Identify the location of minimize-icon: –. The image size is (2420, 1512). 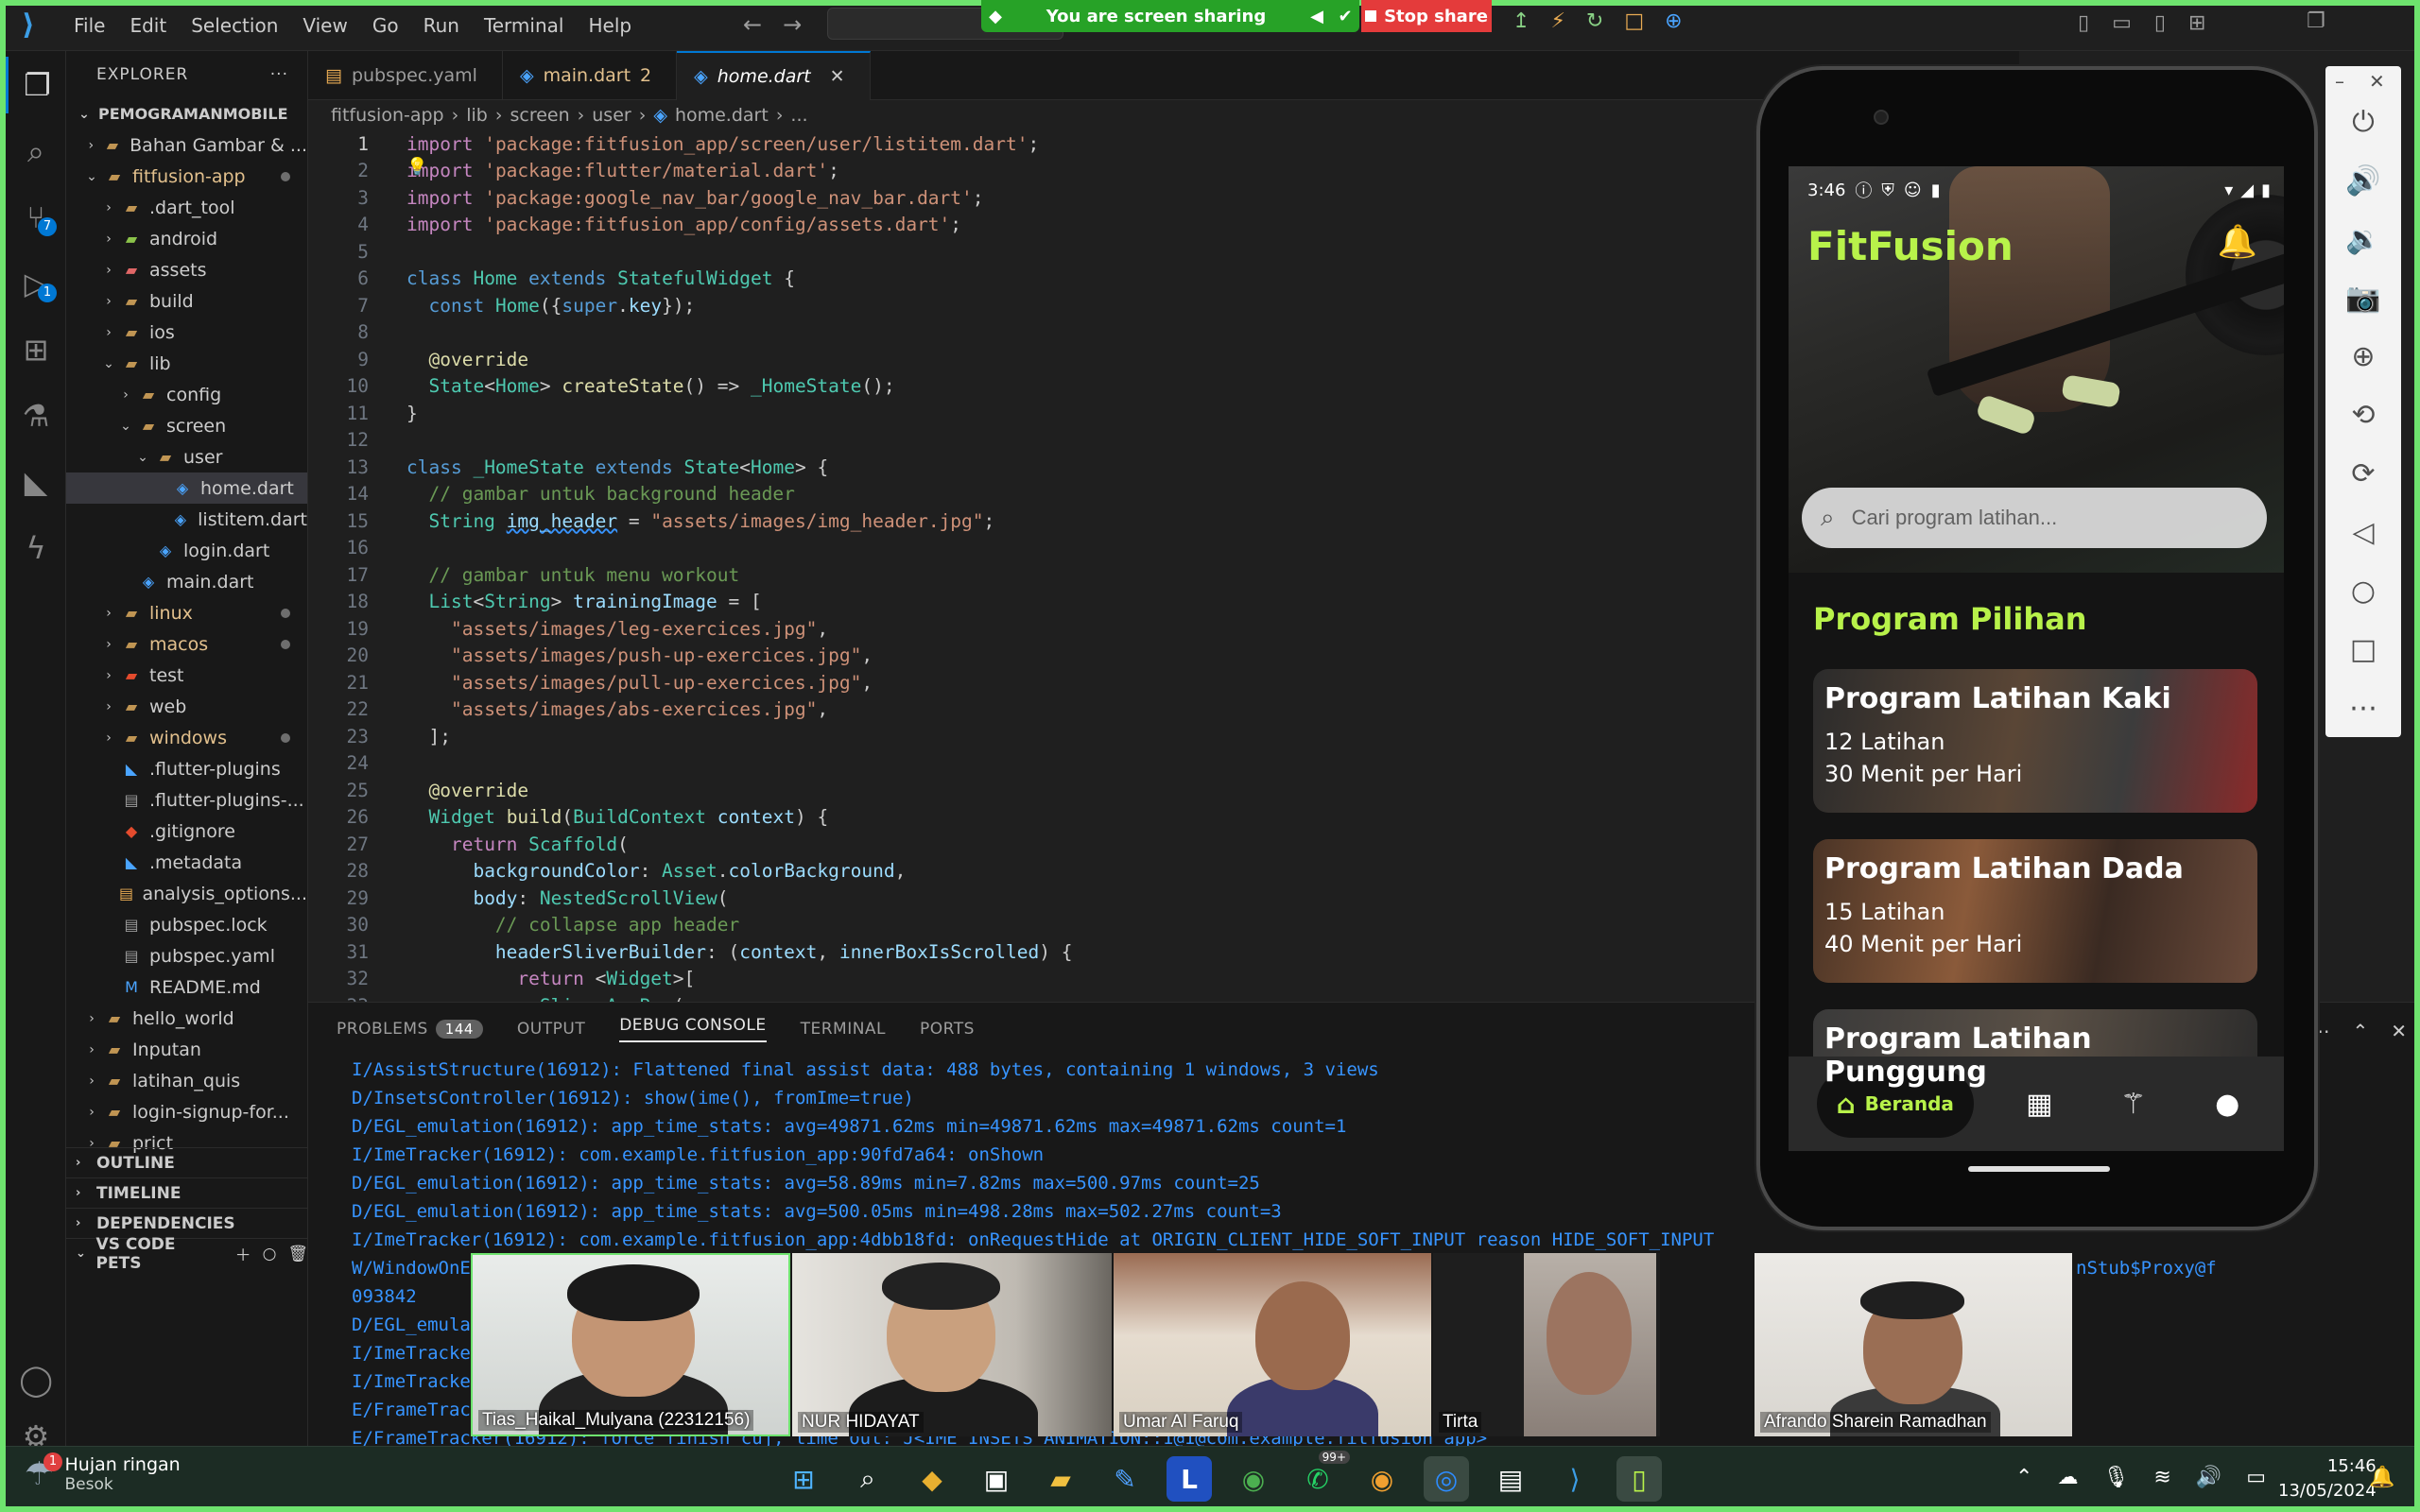
(2339, 81).